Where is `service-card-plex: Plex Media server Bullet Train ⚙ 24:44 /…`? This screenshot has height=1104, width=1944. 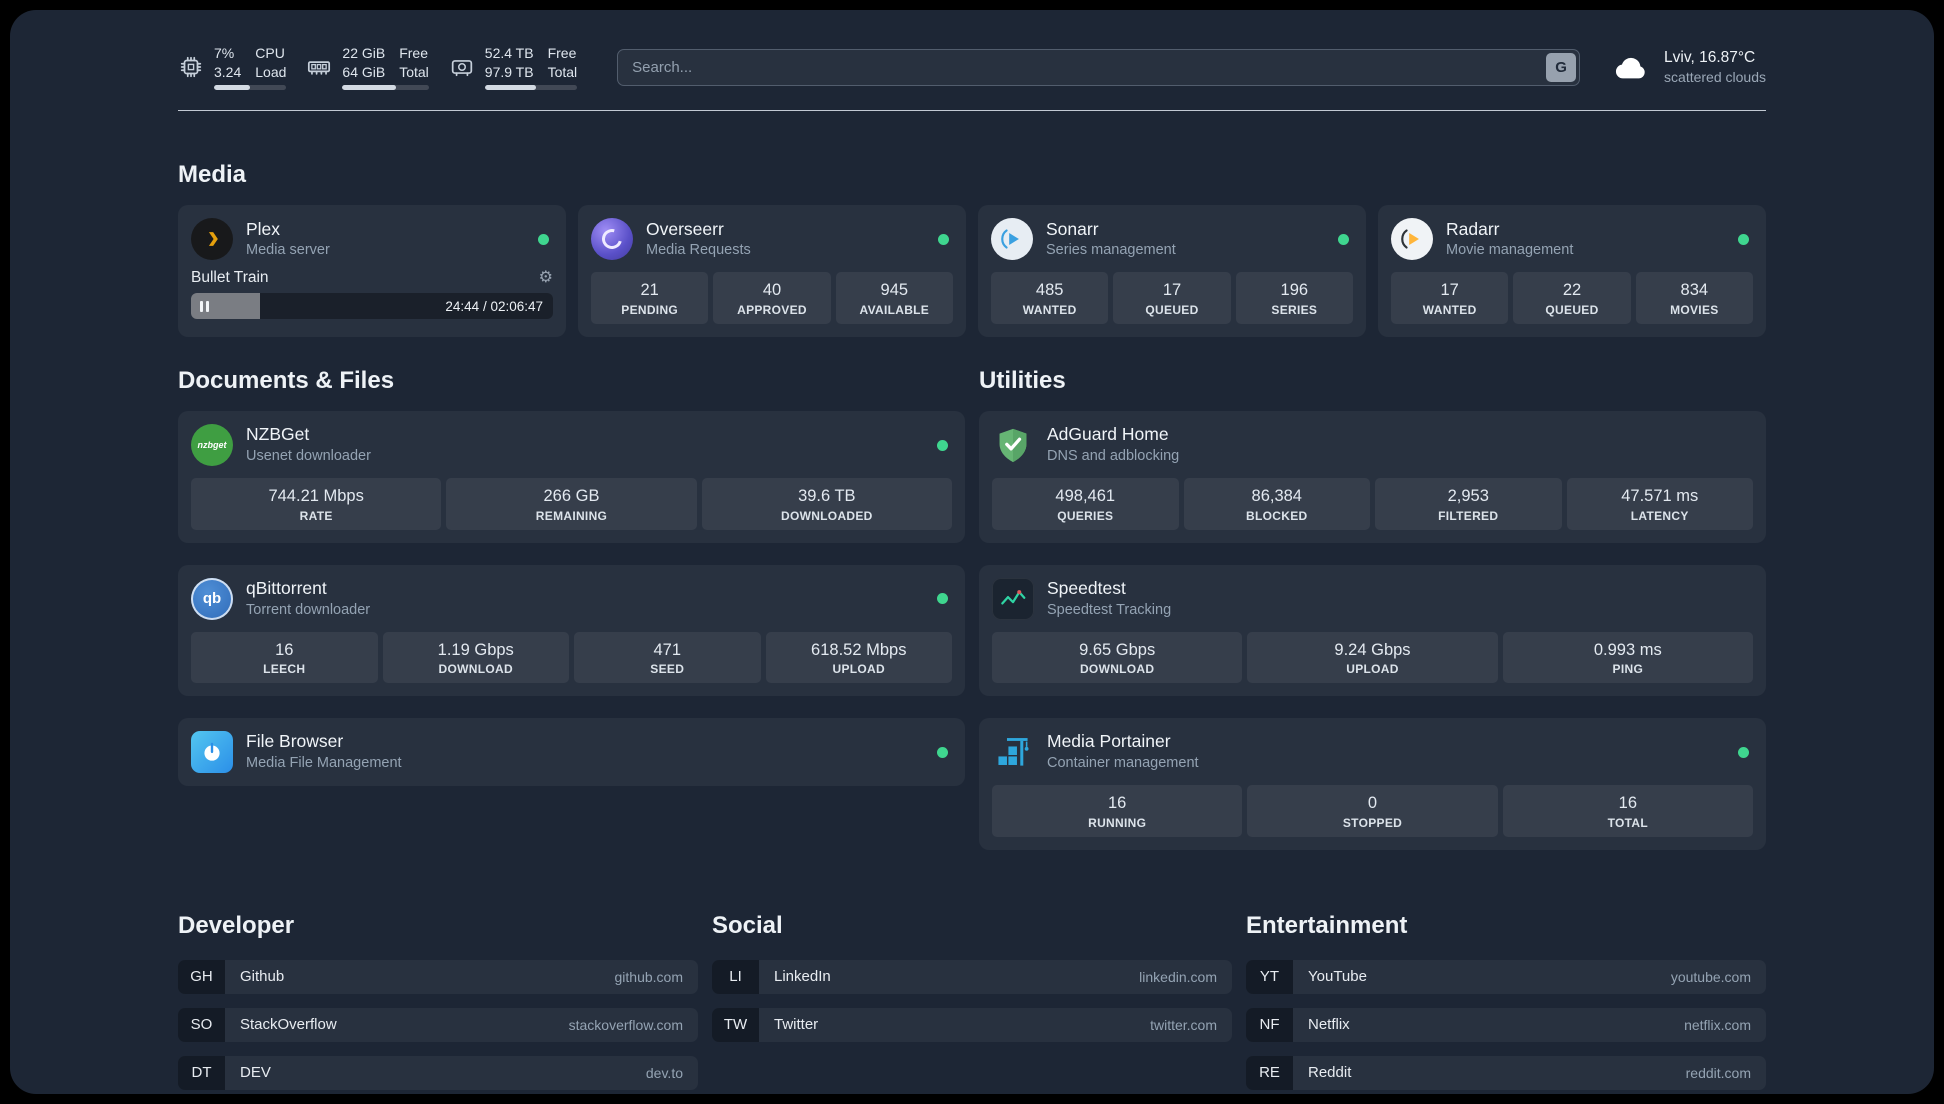
service-card-plex: Plex Media server Bullet Train ⚙ 24:44 /… is located at coordinates (372, 271).